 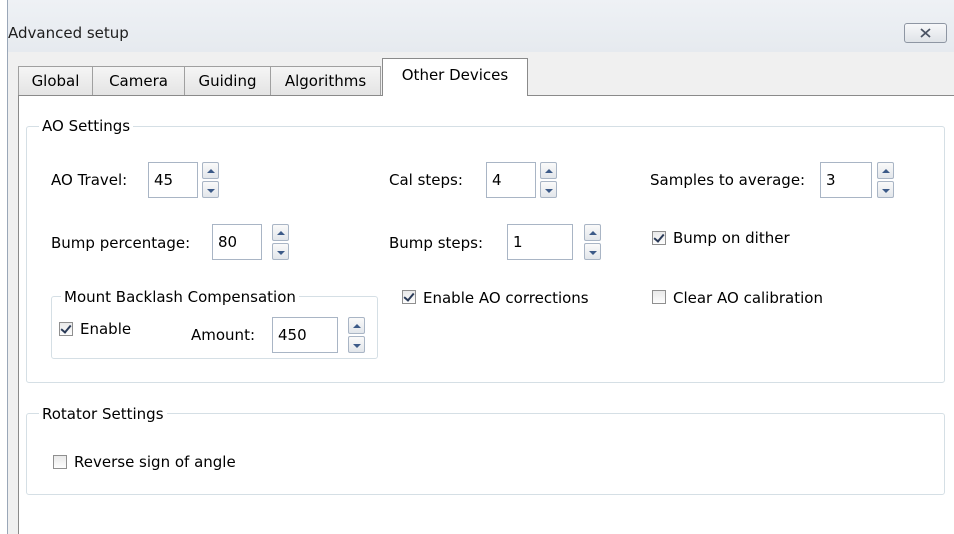 I want to click on backlash-enable-checkbox, so click(x=66, y=329).